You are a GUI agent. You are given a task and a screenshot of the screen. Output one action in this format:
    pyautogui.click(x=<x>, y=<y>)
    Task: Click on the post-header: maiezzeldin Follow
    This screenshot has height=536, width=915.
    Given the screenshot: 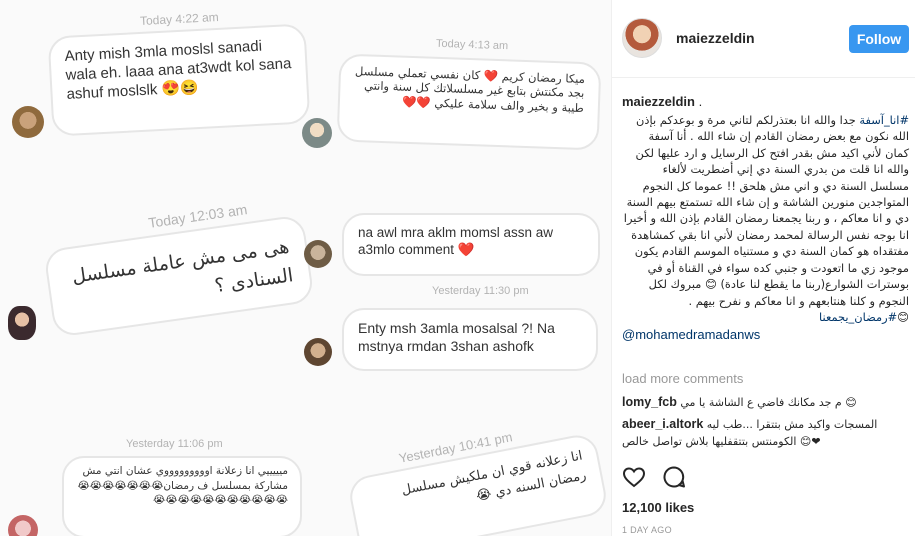 What is the action you would take?
    pyautogui.click(x=763, y=39)
    